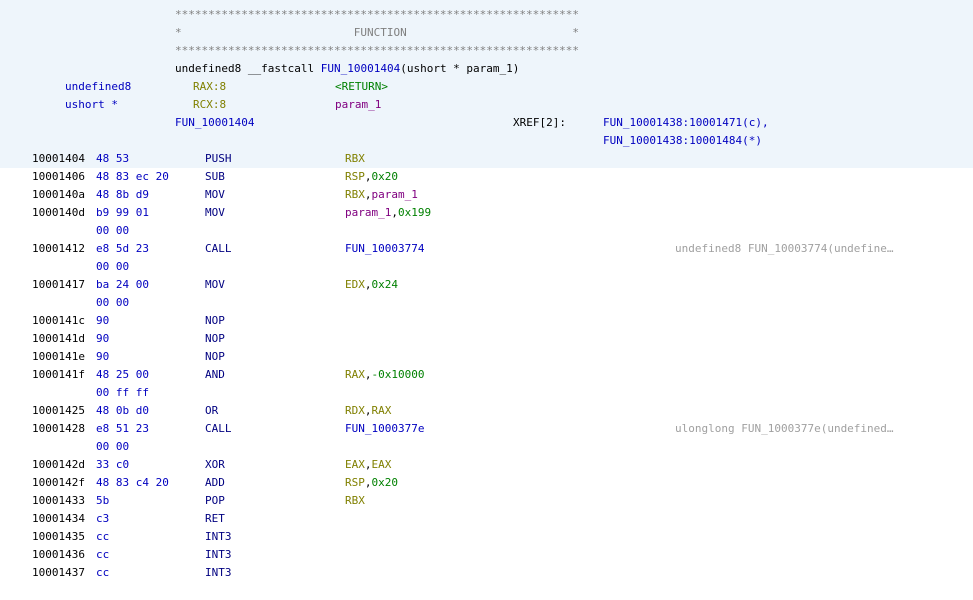 This screenshot has width=973, height=600. What do you see at coordinates (211, 411) in the screenshot?
I see `instruction-mnemonic: OR` at bounding box center [211, 411].